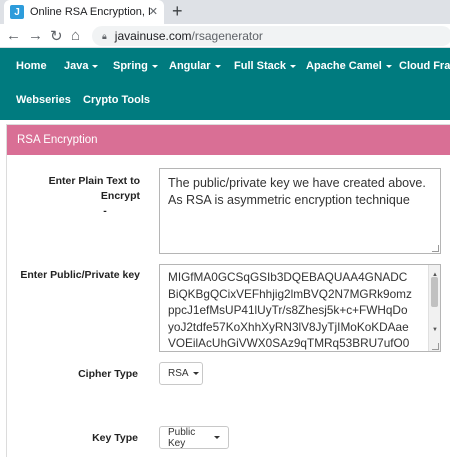 This screenshot has width=450, height=457. I want to click on url-text: javainuse.com/rsagenerator, so click(188, 36).